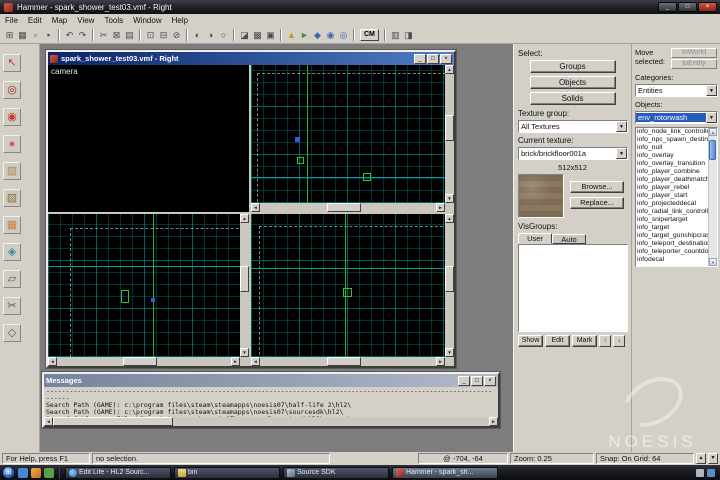  I want to click on taskbar-button-source-sdk: Source SDK, so click(336, 472).